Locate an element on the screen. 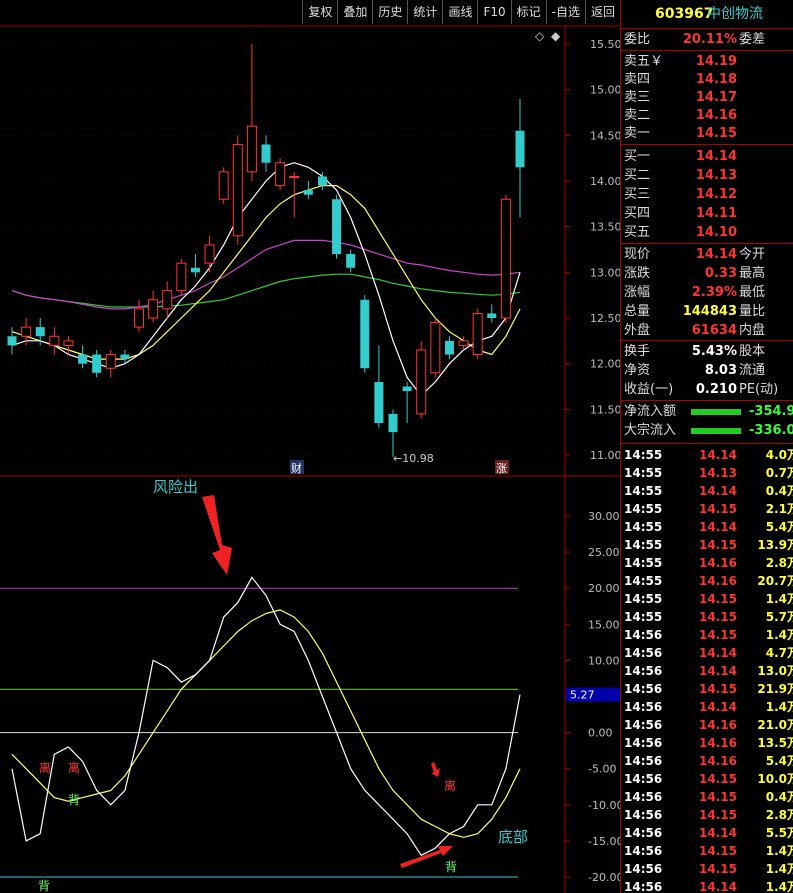  tick-volume: 1.4万 is located at coordinates (779, 707).